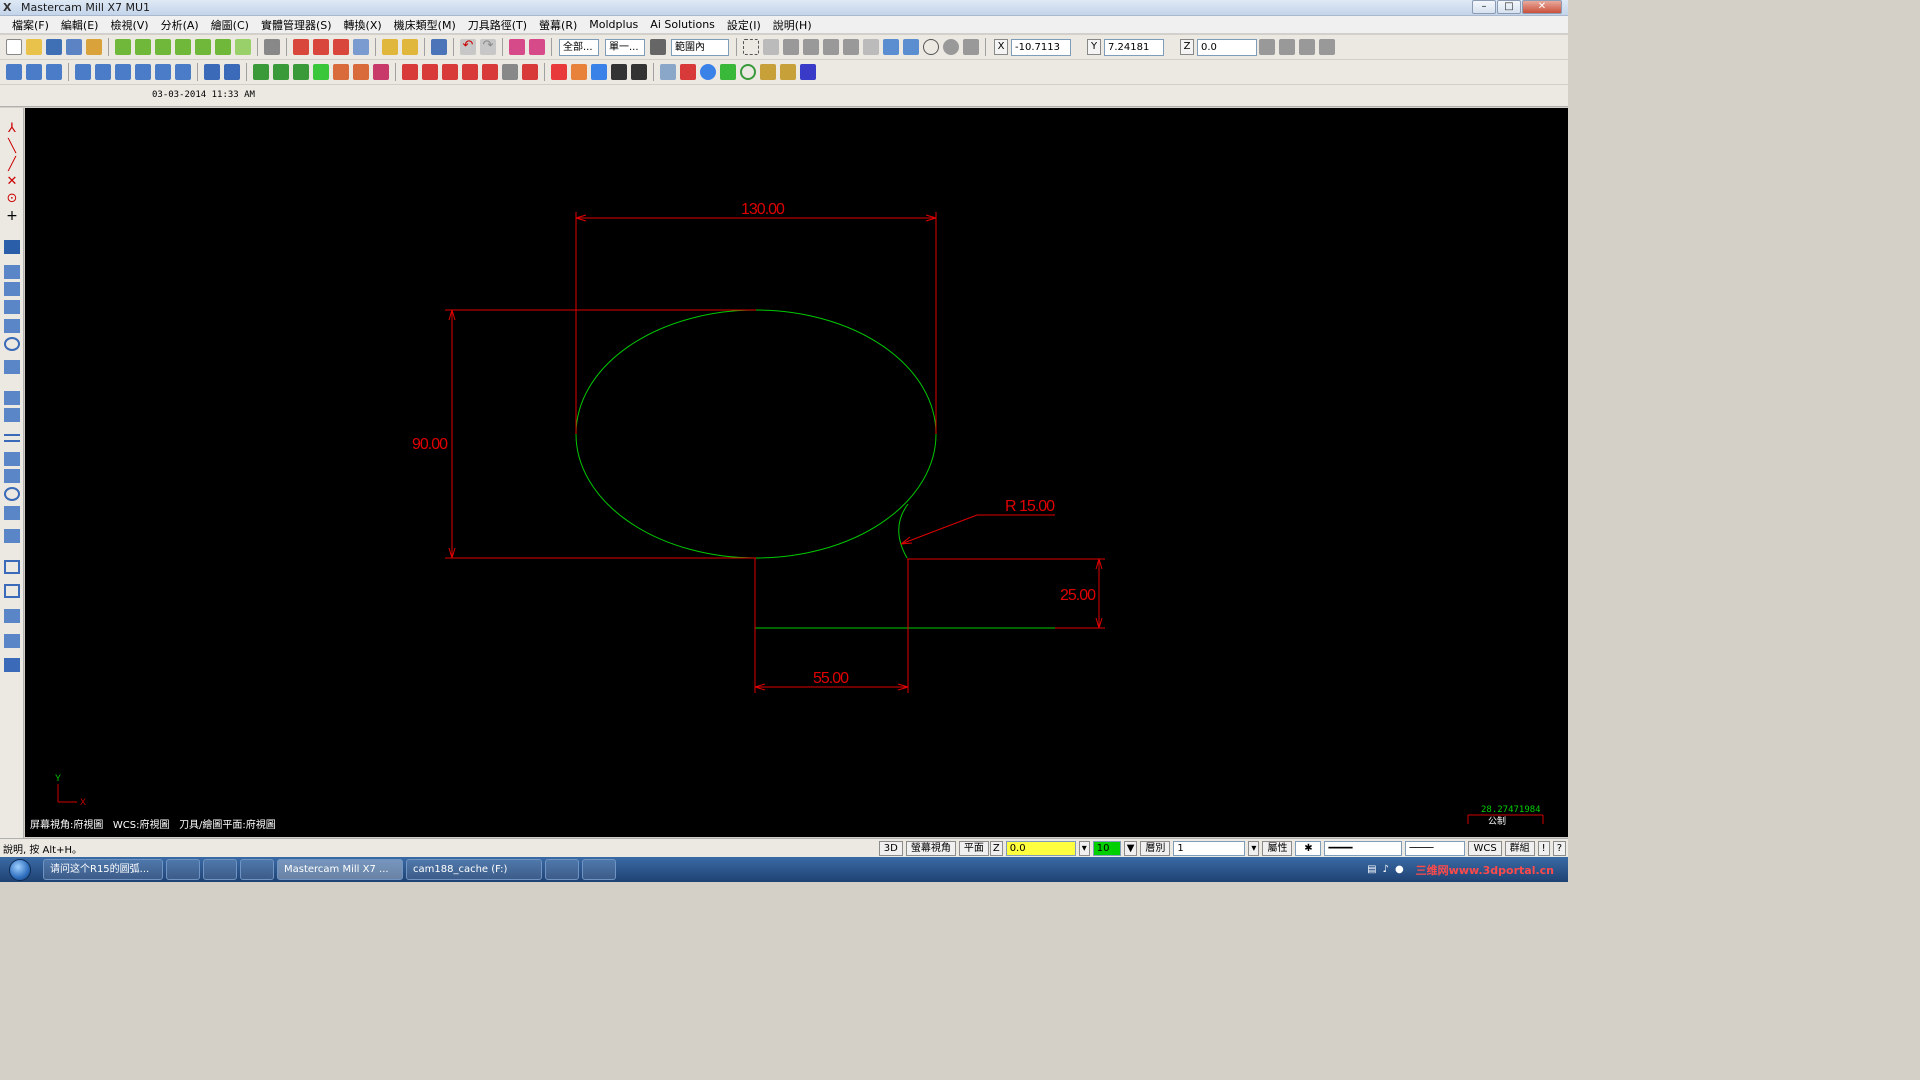  I want to click on offset-icon, so click(143, 72).